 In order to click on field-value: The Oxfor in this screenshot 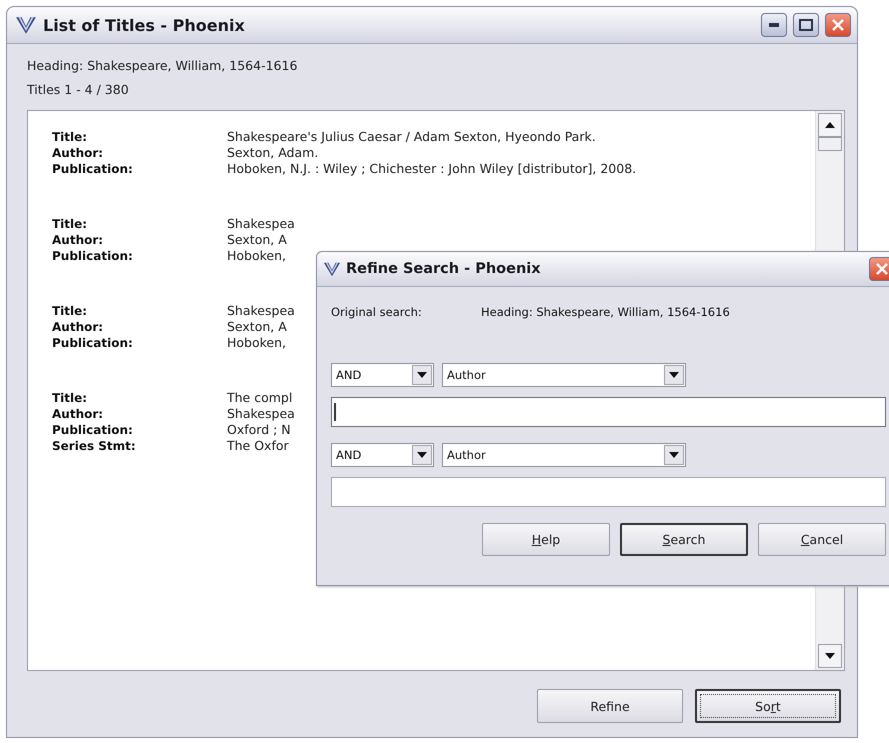, I will do `click(258, 446)`.